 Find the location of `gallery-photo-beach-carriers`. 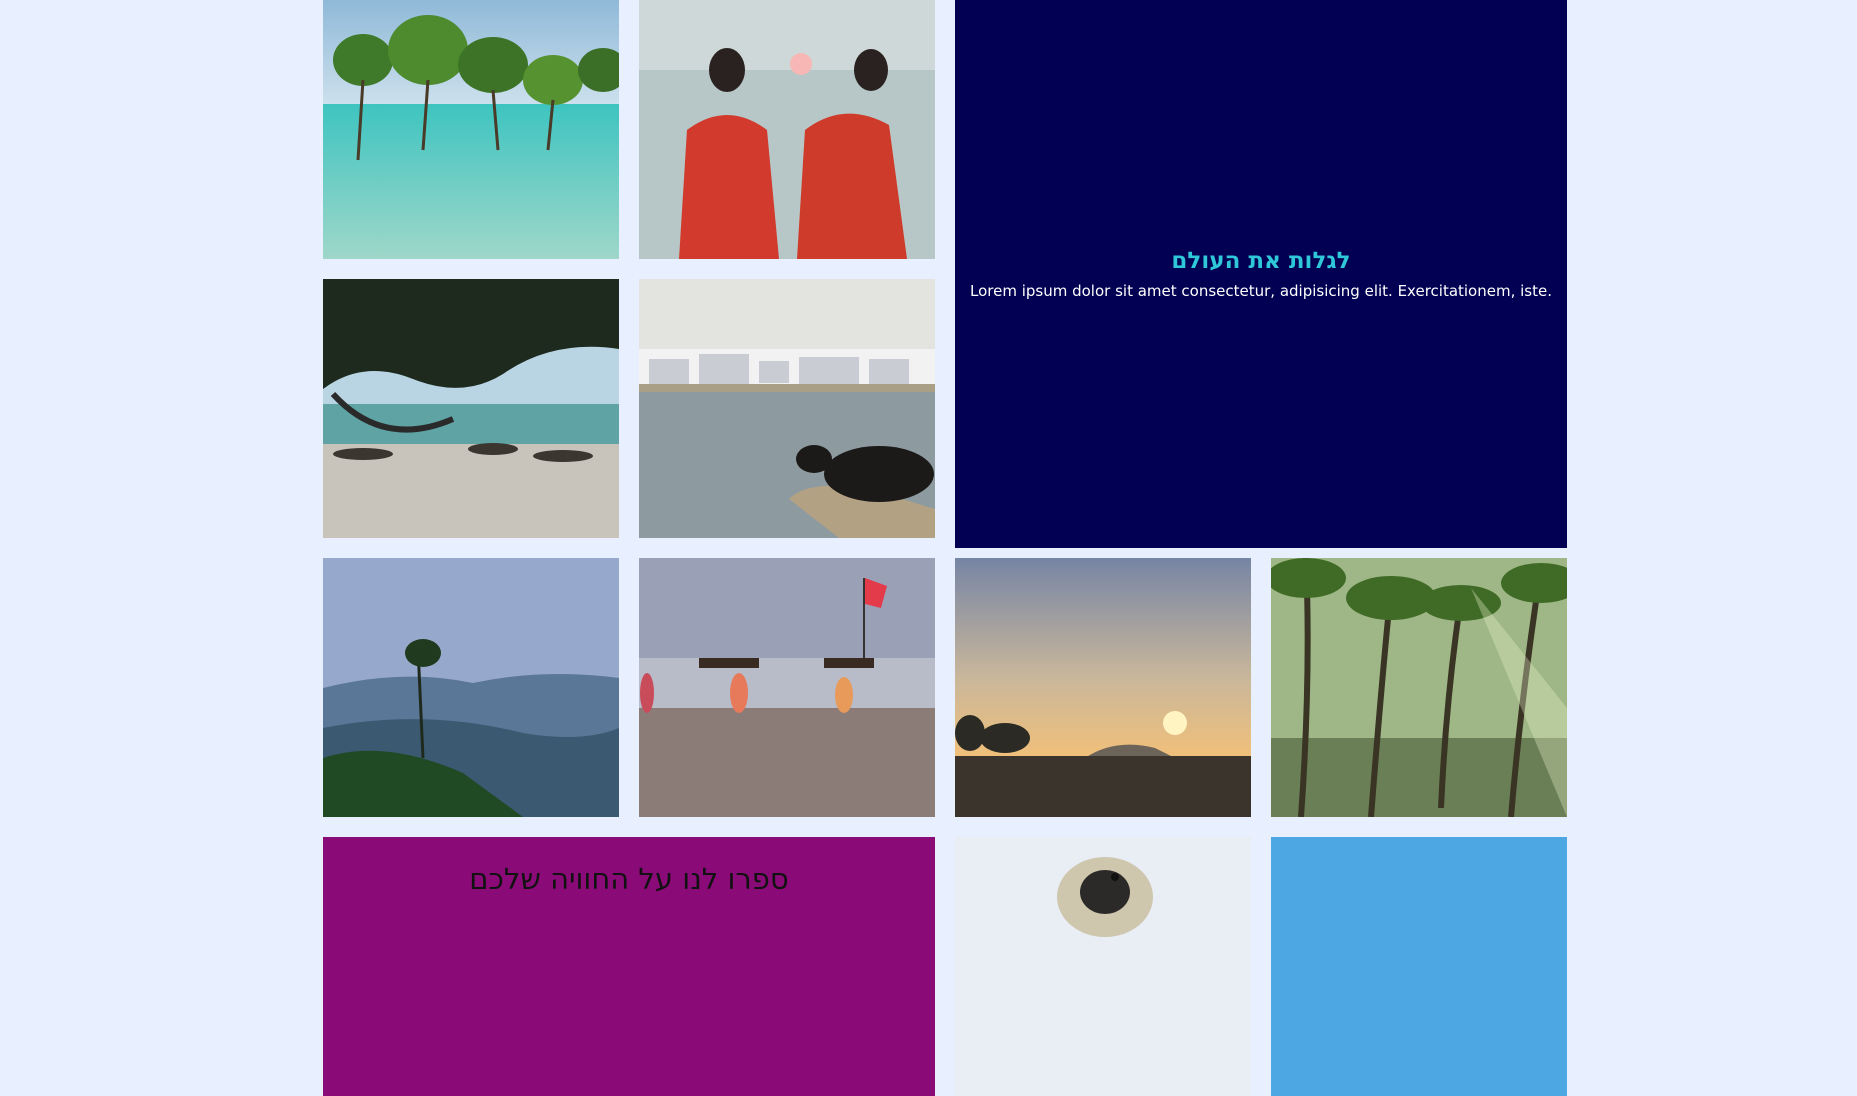

gallery-photo-beach-carriers is located at coordinates (787, 687).